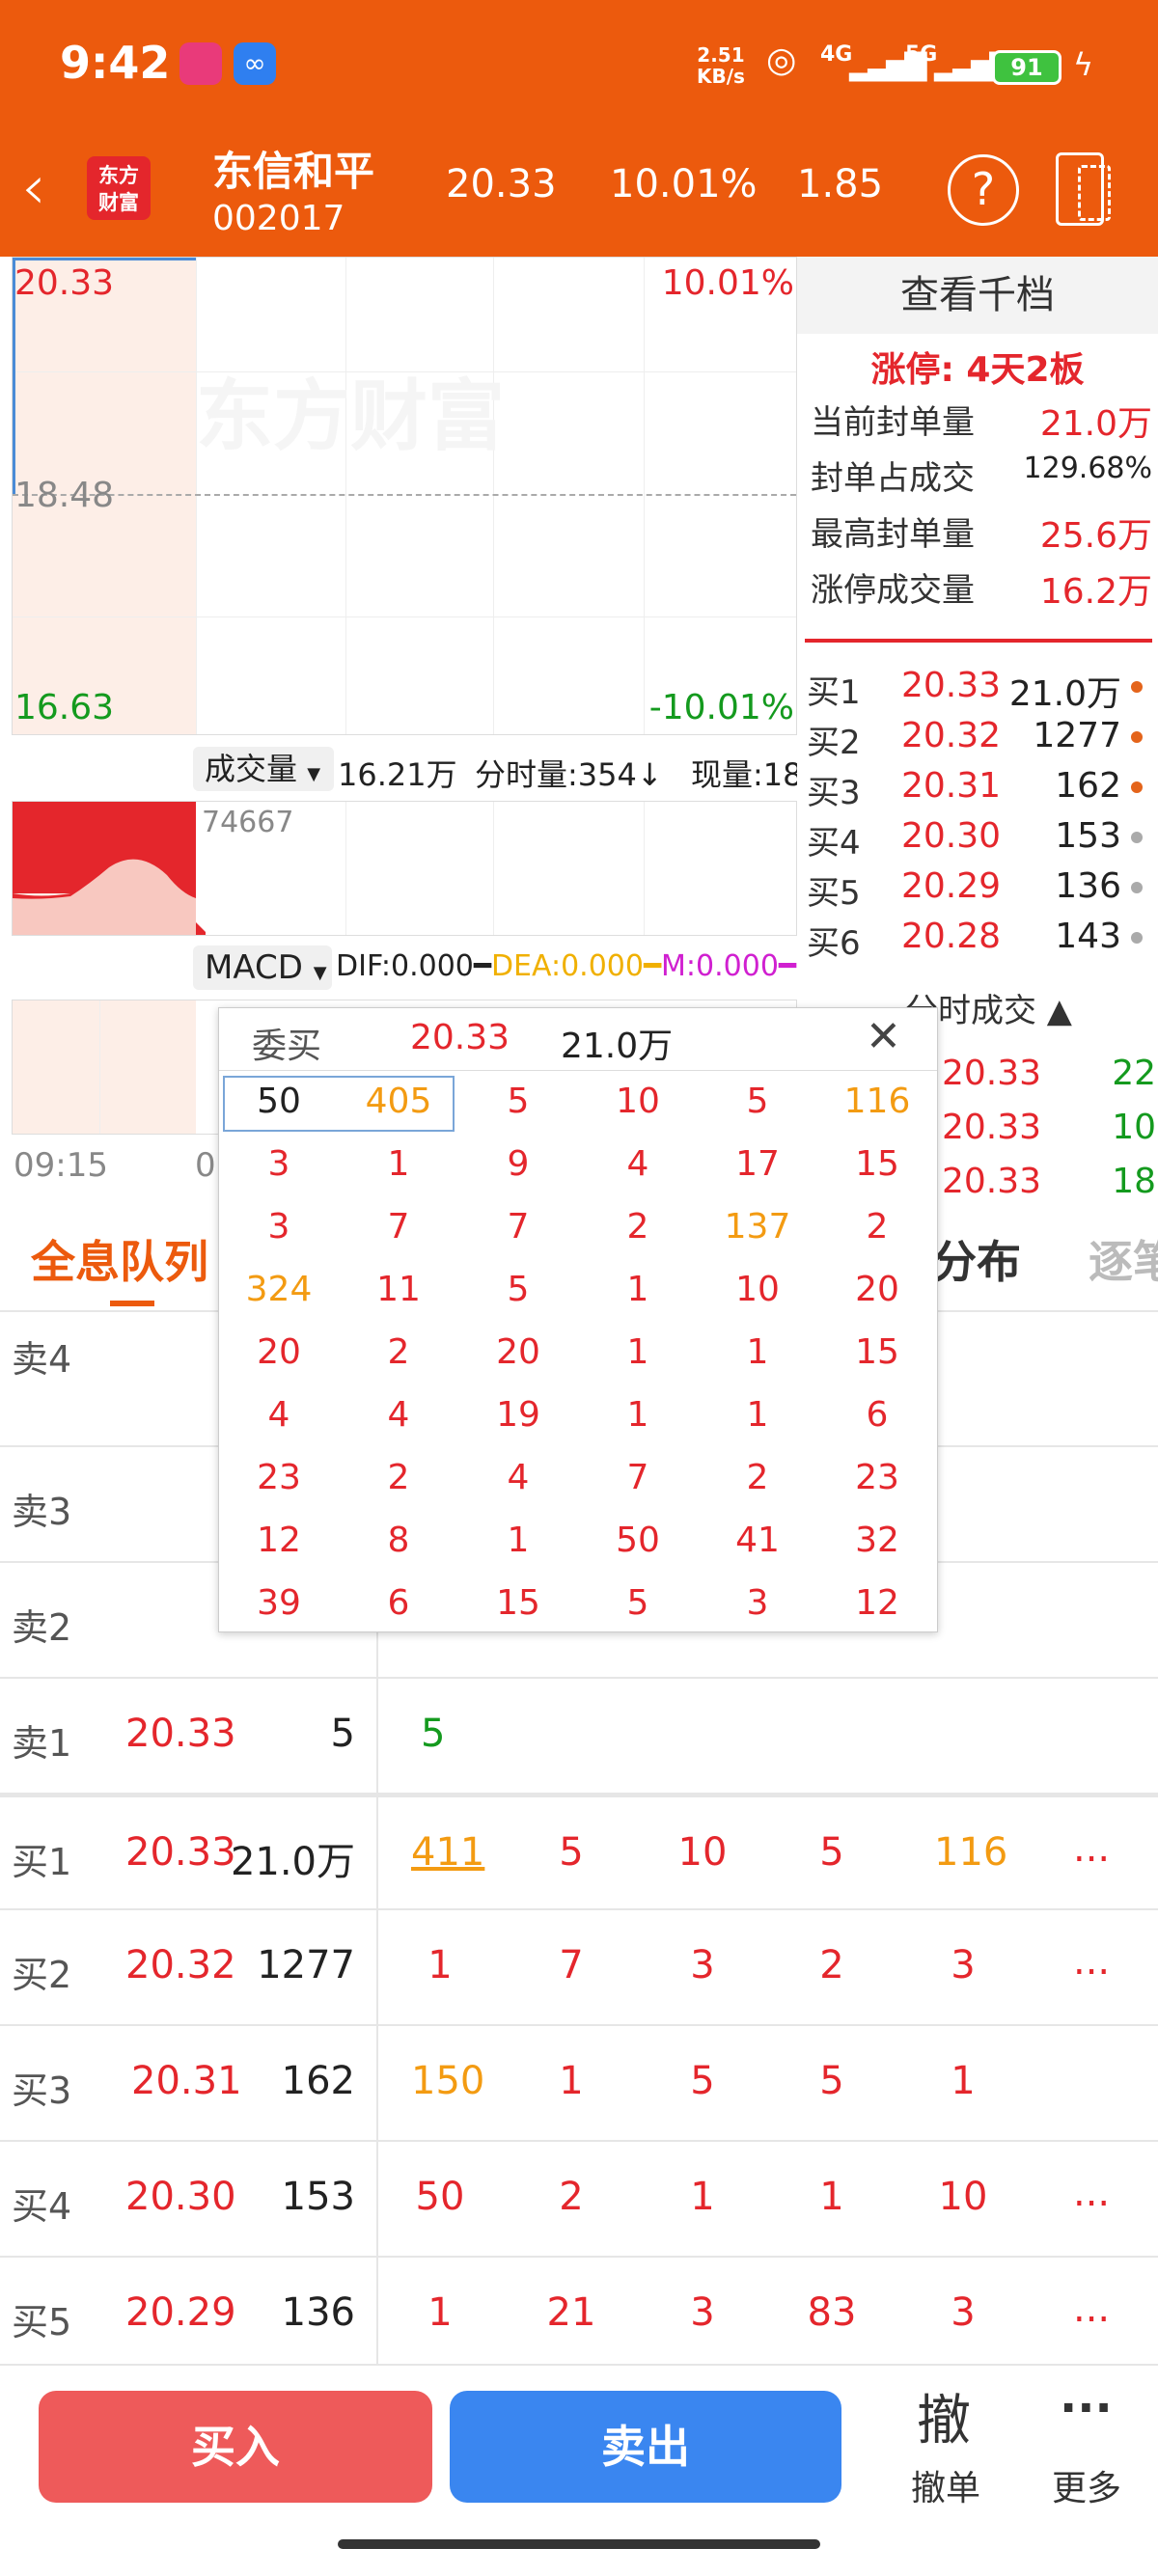 The image size is (1158, 2576). I want to click on close-icon: ✕, so click(883, 1037).